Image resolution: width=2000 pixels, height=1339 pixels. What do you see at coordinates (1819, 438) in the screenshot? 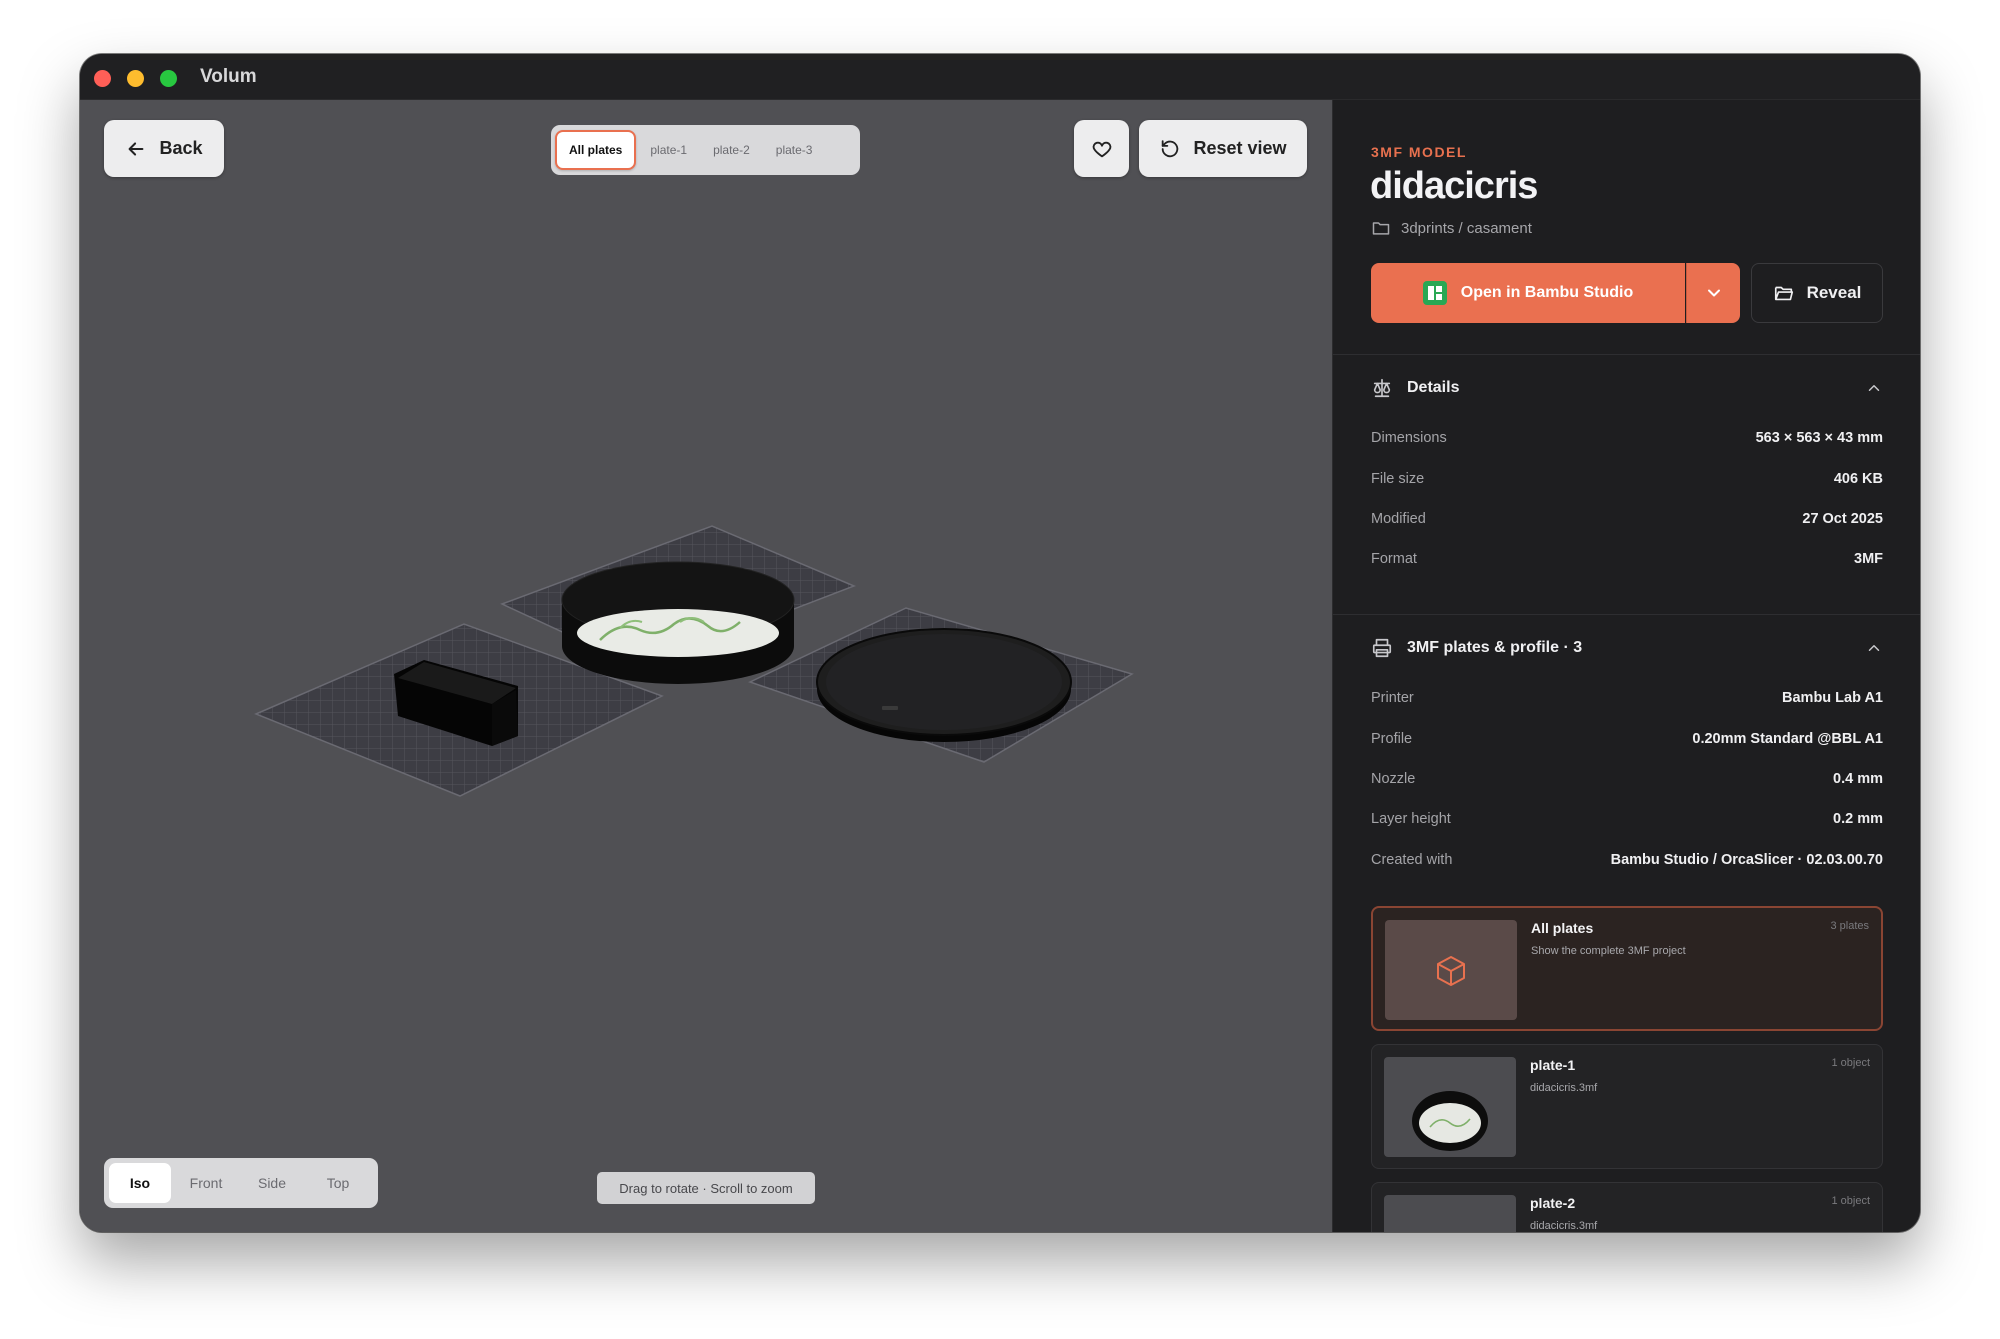
I see `detail-value: 563 × 563 × 43 mm` at bounding box center [1819, 438].